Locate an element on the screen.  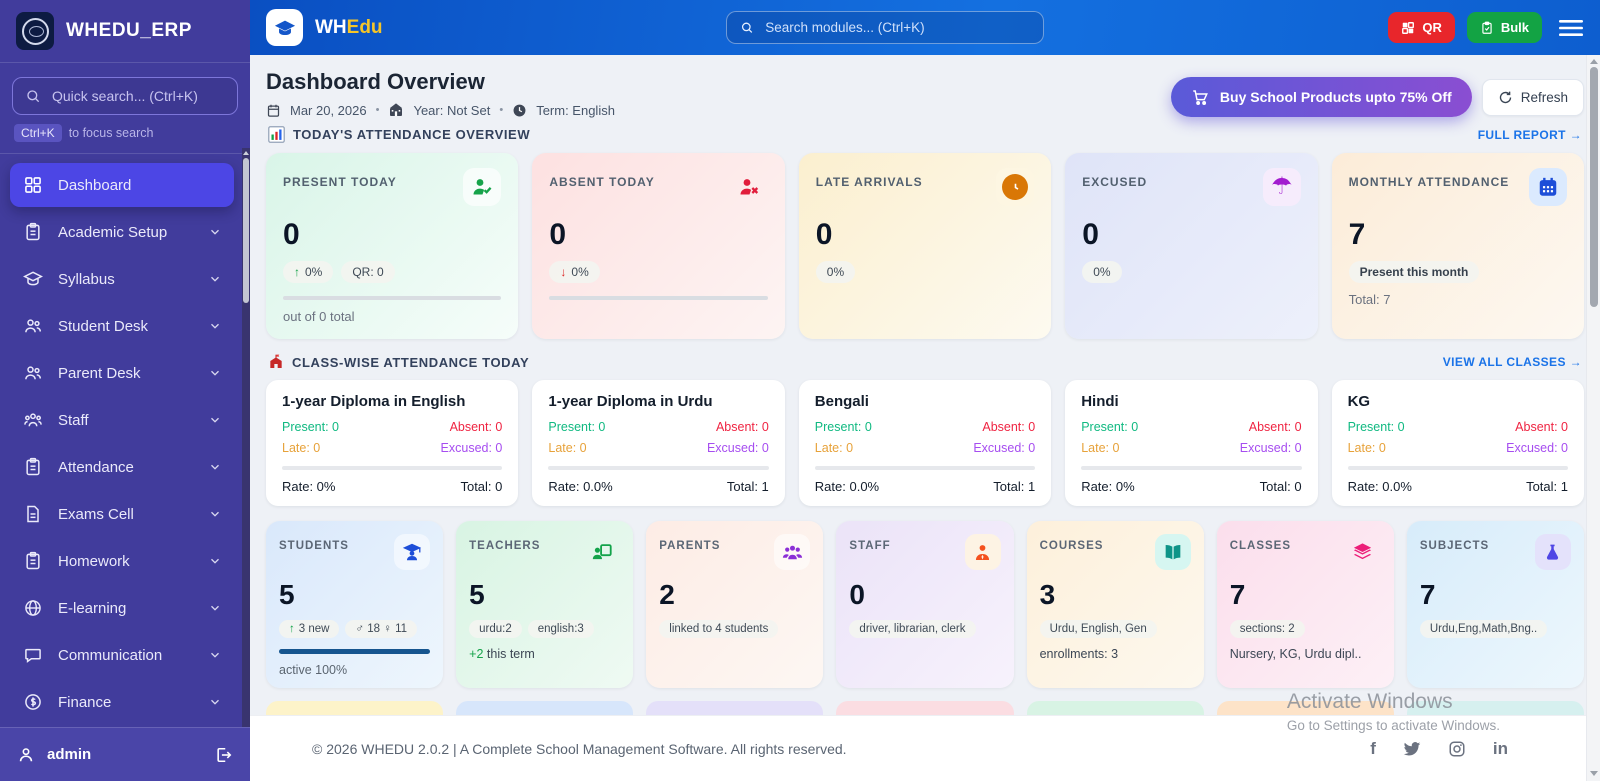
instagram-icon is located at coordinates (1457, 749).